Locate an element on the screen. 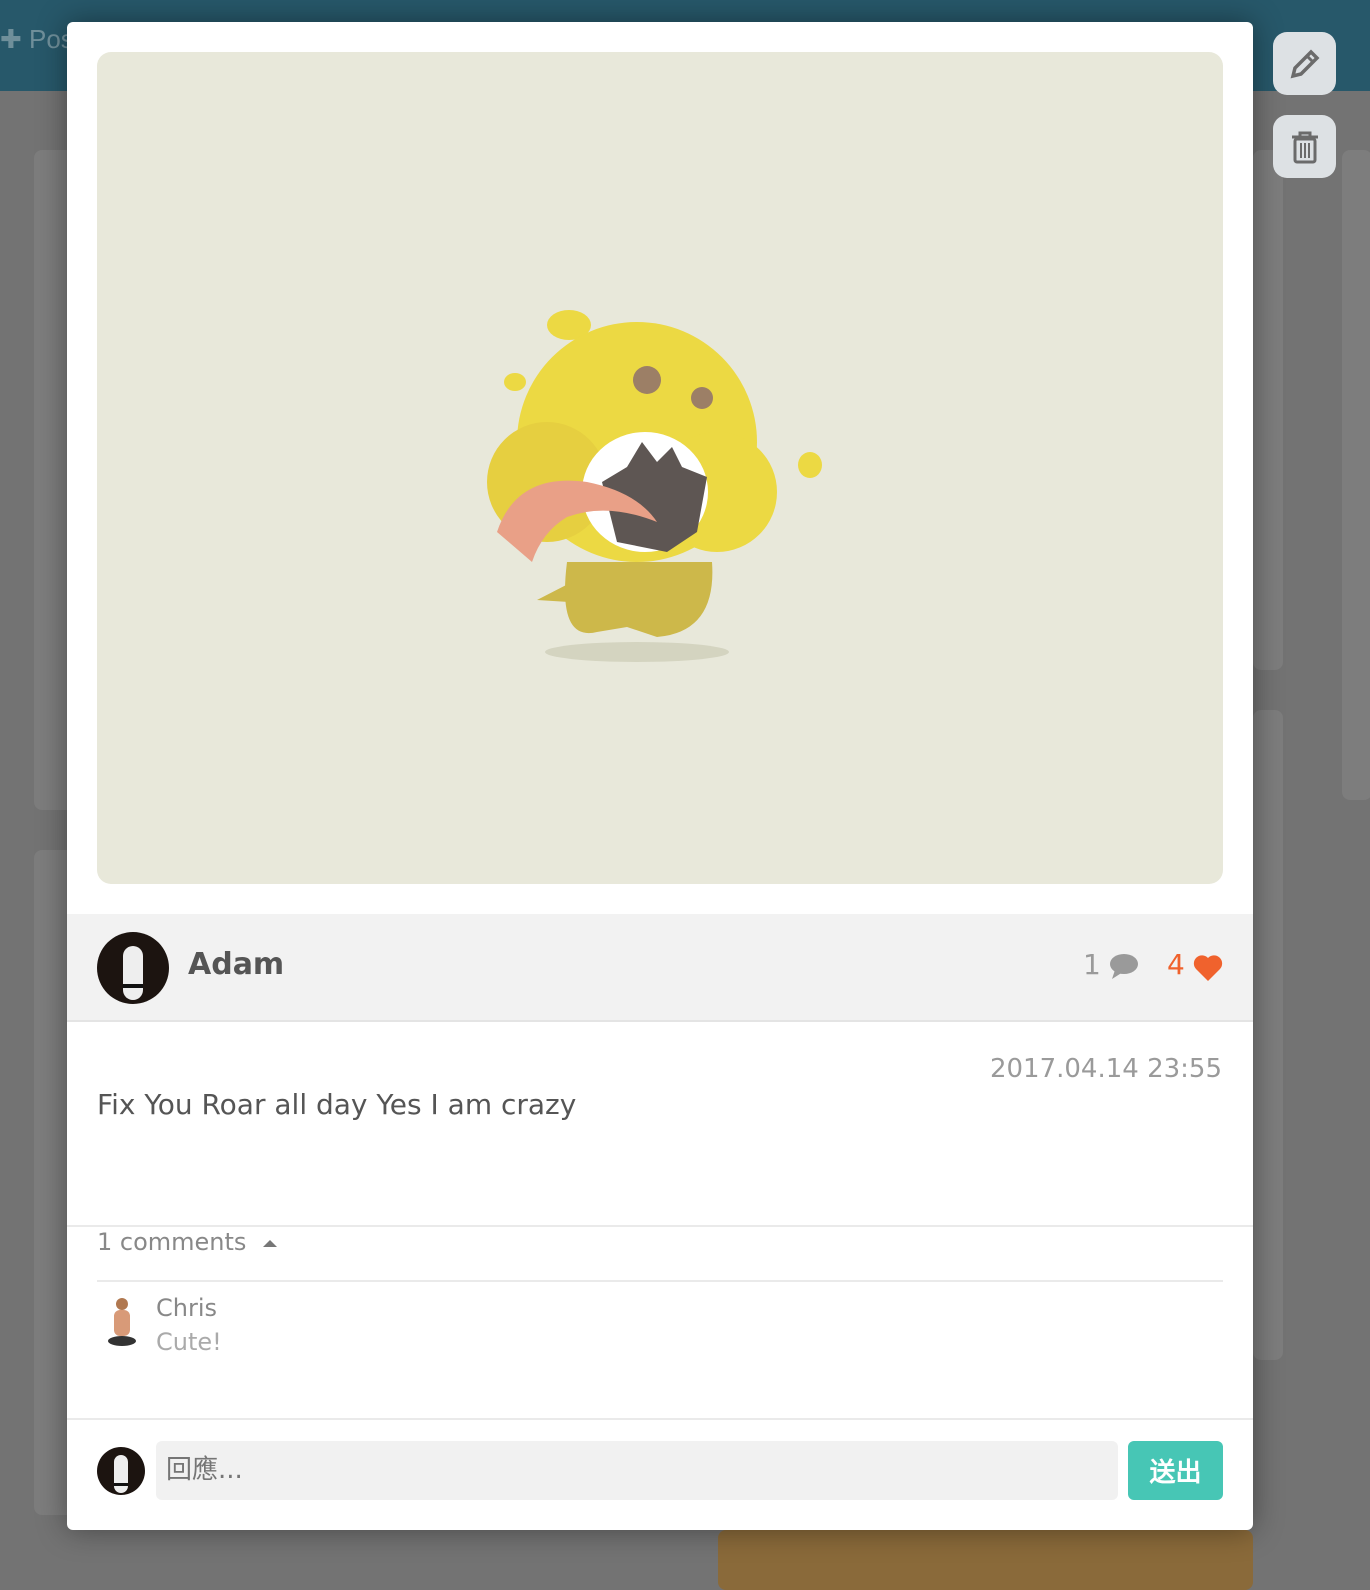 This screenshot has width=1370, height=1590. caret-up-icon is located at coordinates (270, 1243).